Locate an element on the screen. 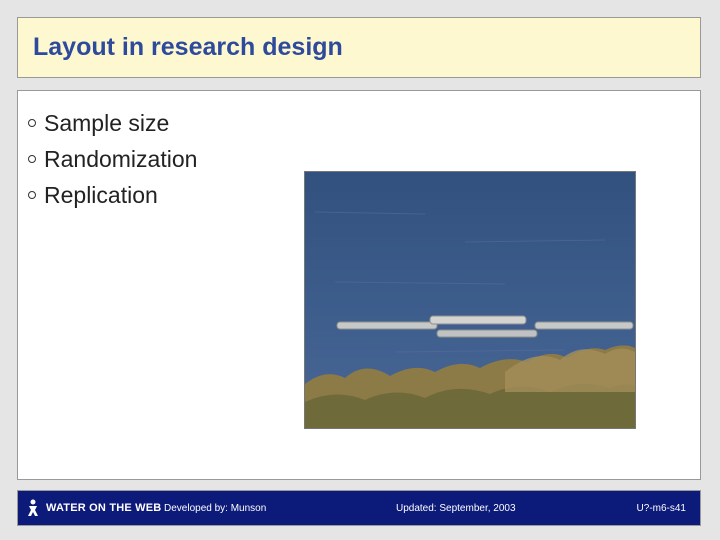 The height and width of the screenshot is (540, 720). slide-title: Layout in research design is located at coordinates (188, 47).